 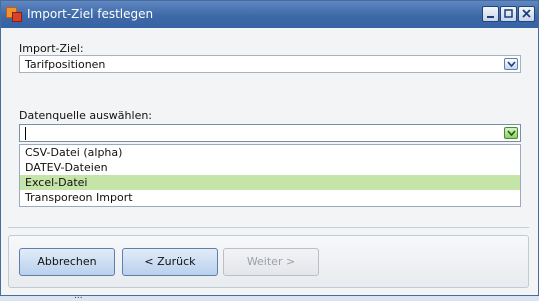 I want to click on import-target-value: Tarifpositionen, so click(x=65, y=64).